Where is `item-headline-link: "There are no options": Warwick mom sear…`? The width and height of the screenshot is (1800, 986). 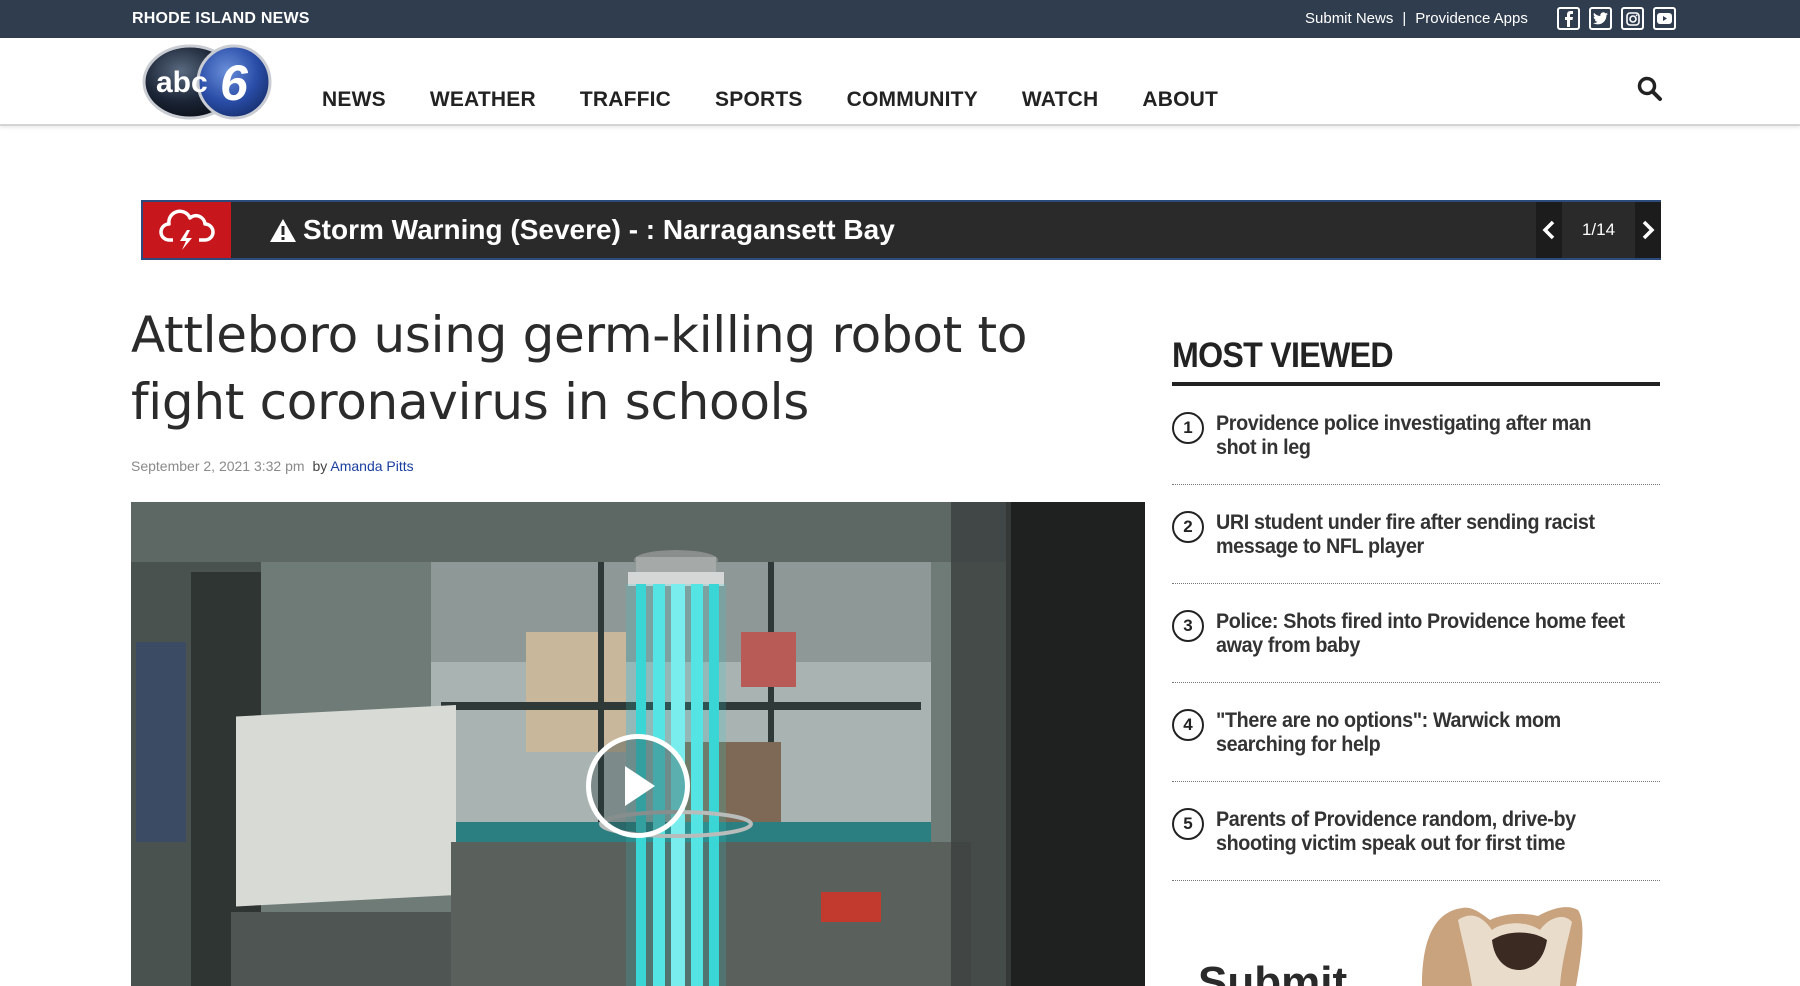 item-headline-link: "There are no options": Warwick mom sear… is located at coordinates (1423, 733).